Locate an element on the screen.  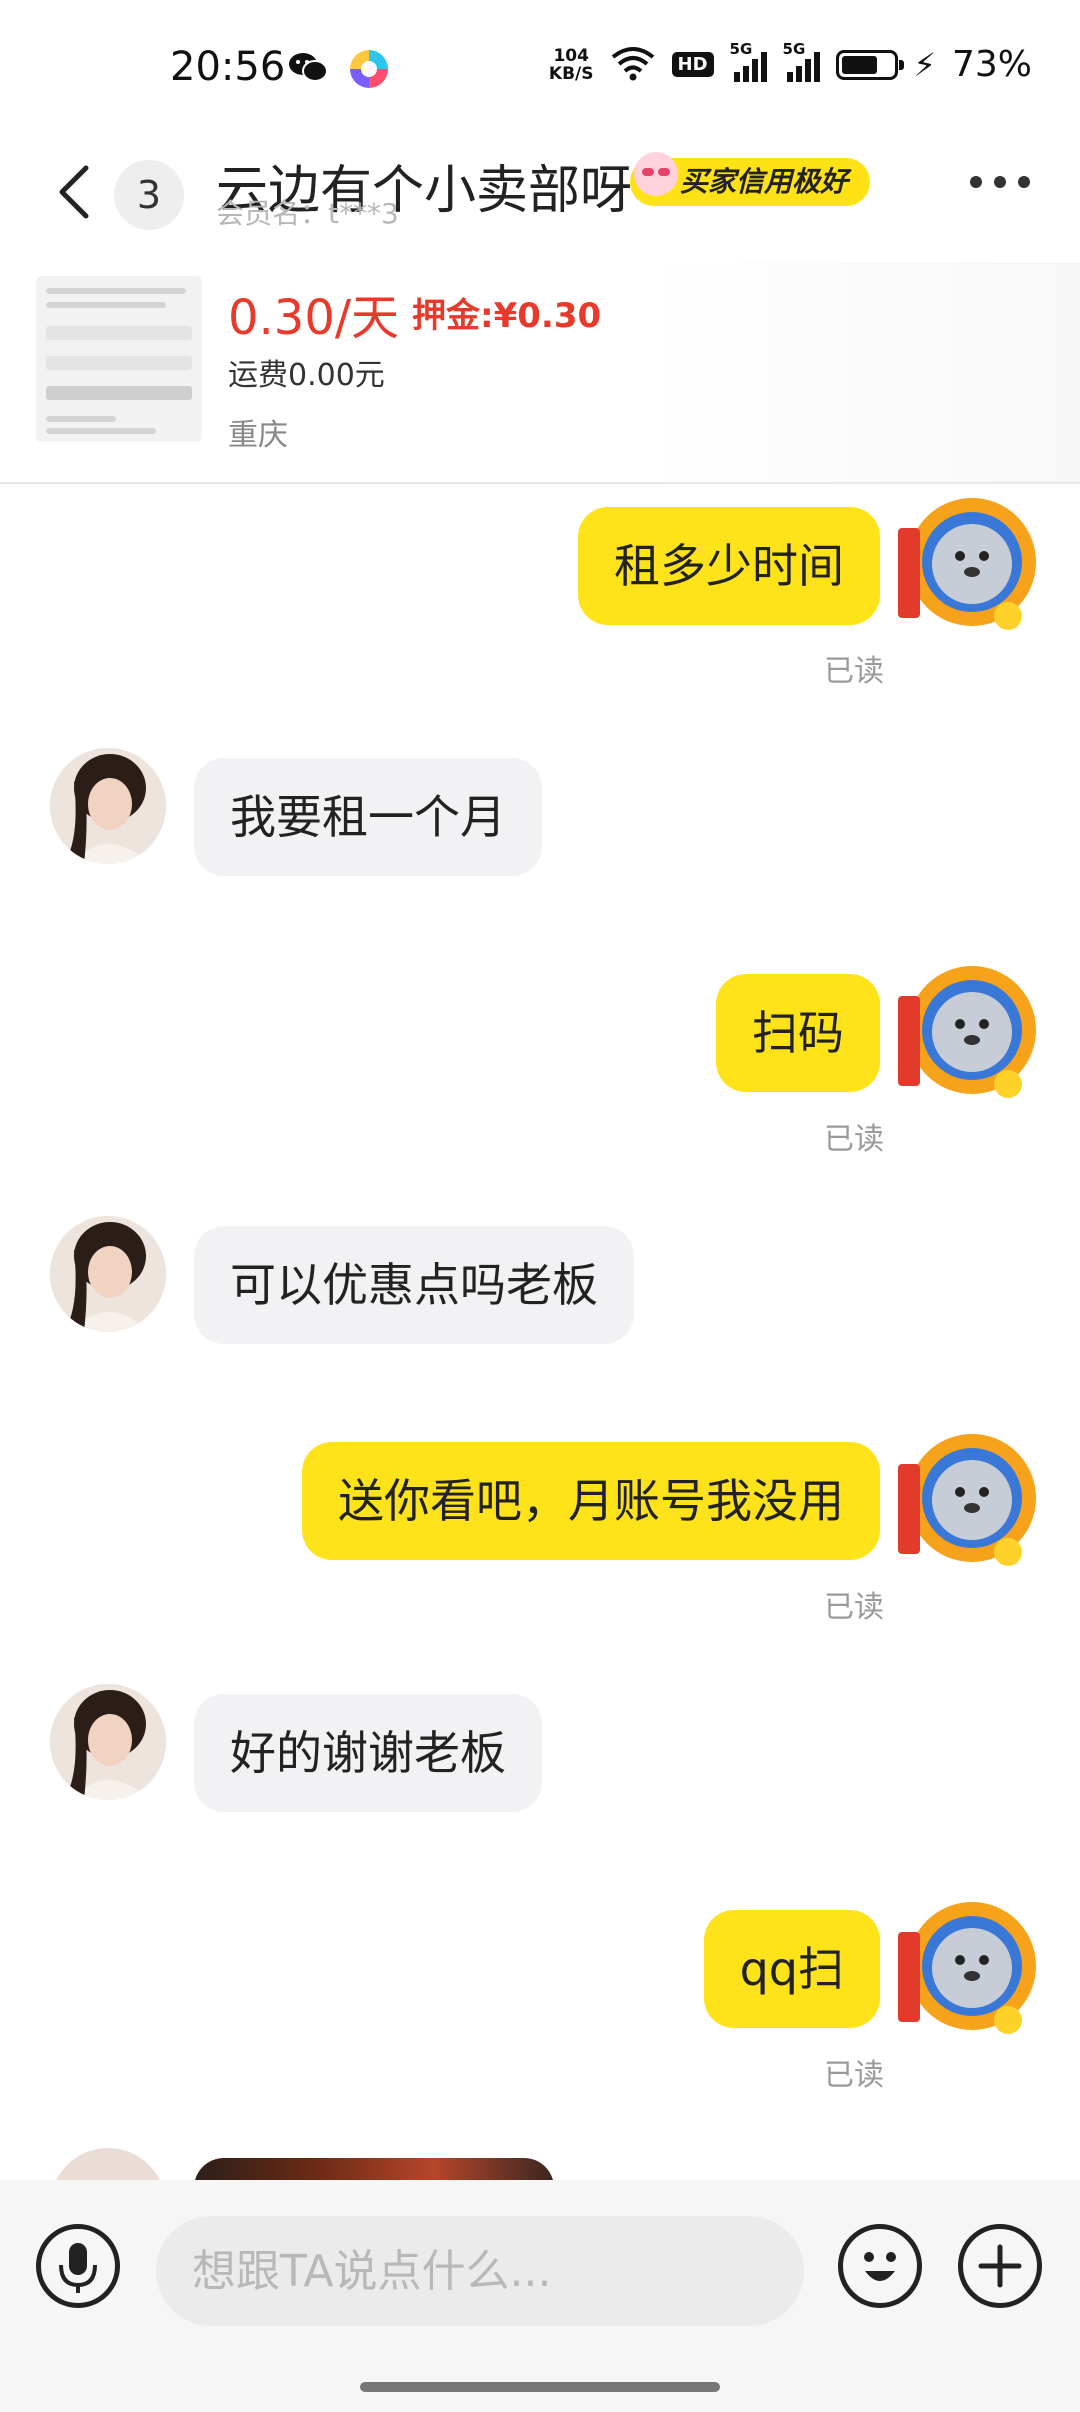
input-bar is located at coordinates (540, 2296).